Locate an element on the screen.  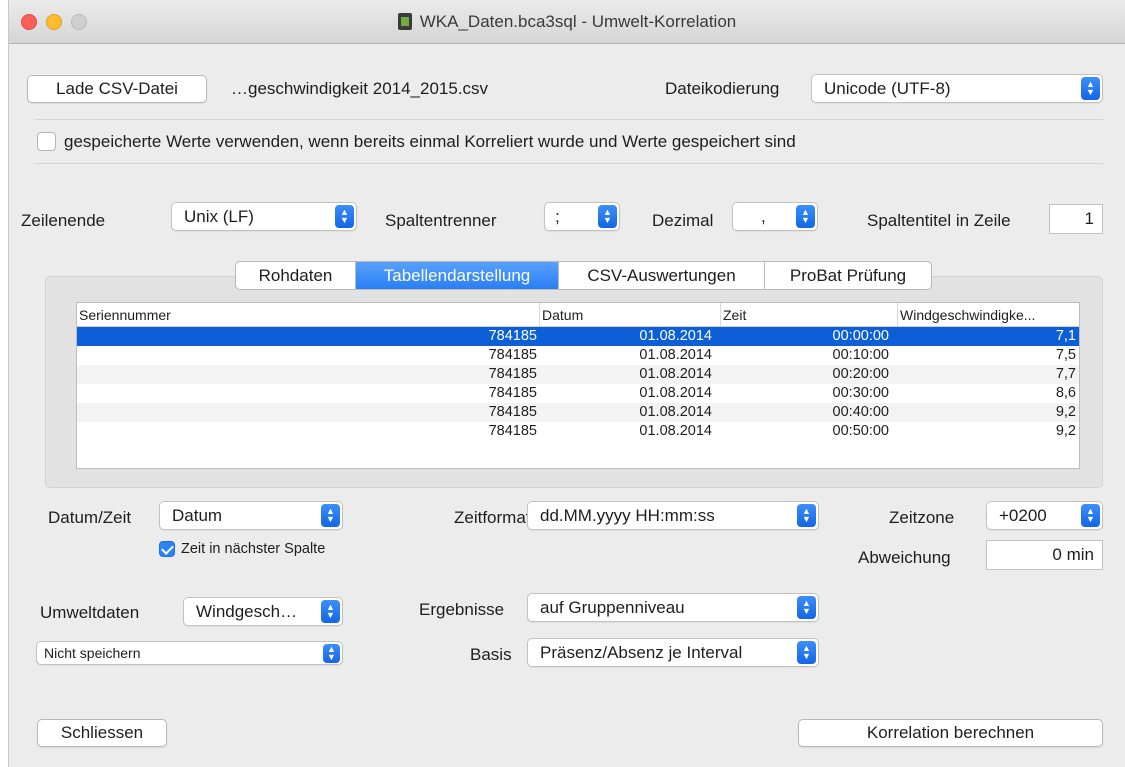
decimal-value: , is located at coordinates (763, 216).